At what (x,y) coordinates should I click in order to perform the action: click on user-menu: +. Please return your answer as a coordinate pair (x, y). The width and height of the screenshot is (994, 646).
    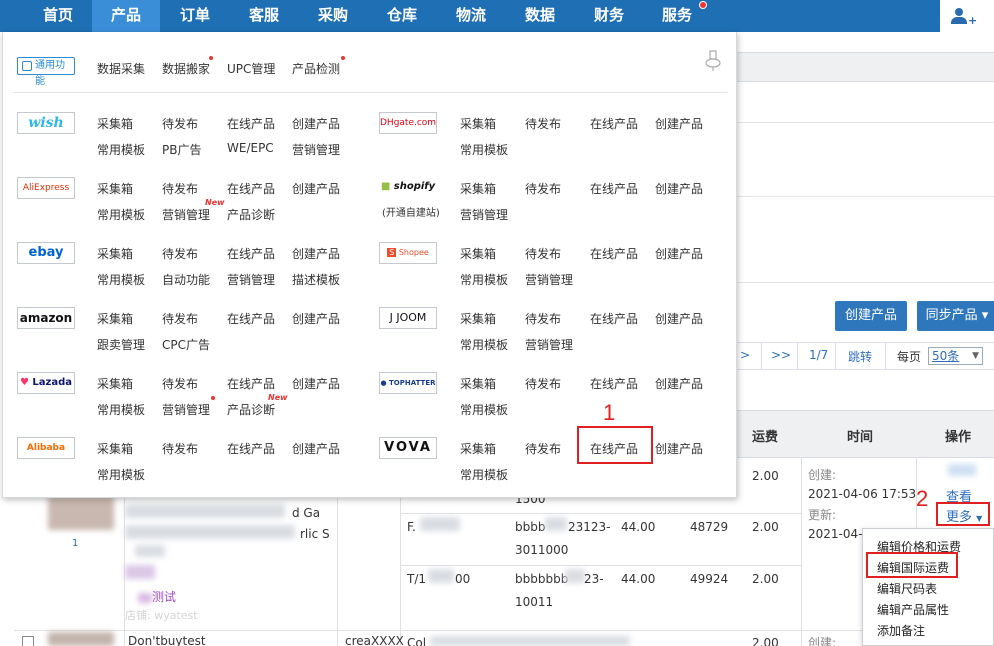
    Looking at the image, I should click on (967, 16).